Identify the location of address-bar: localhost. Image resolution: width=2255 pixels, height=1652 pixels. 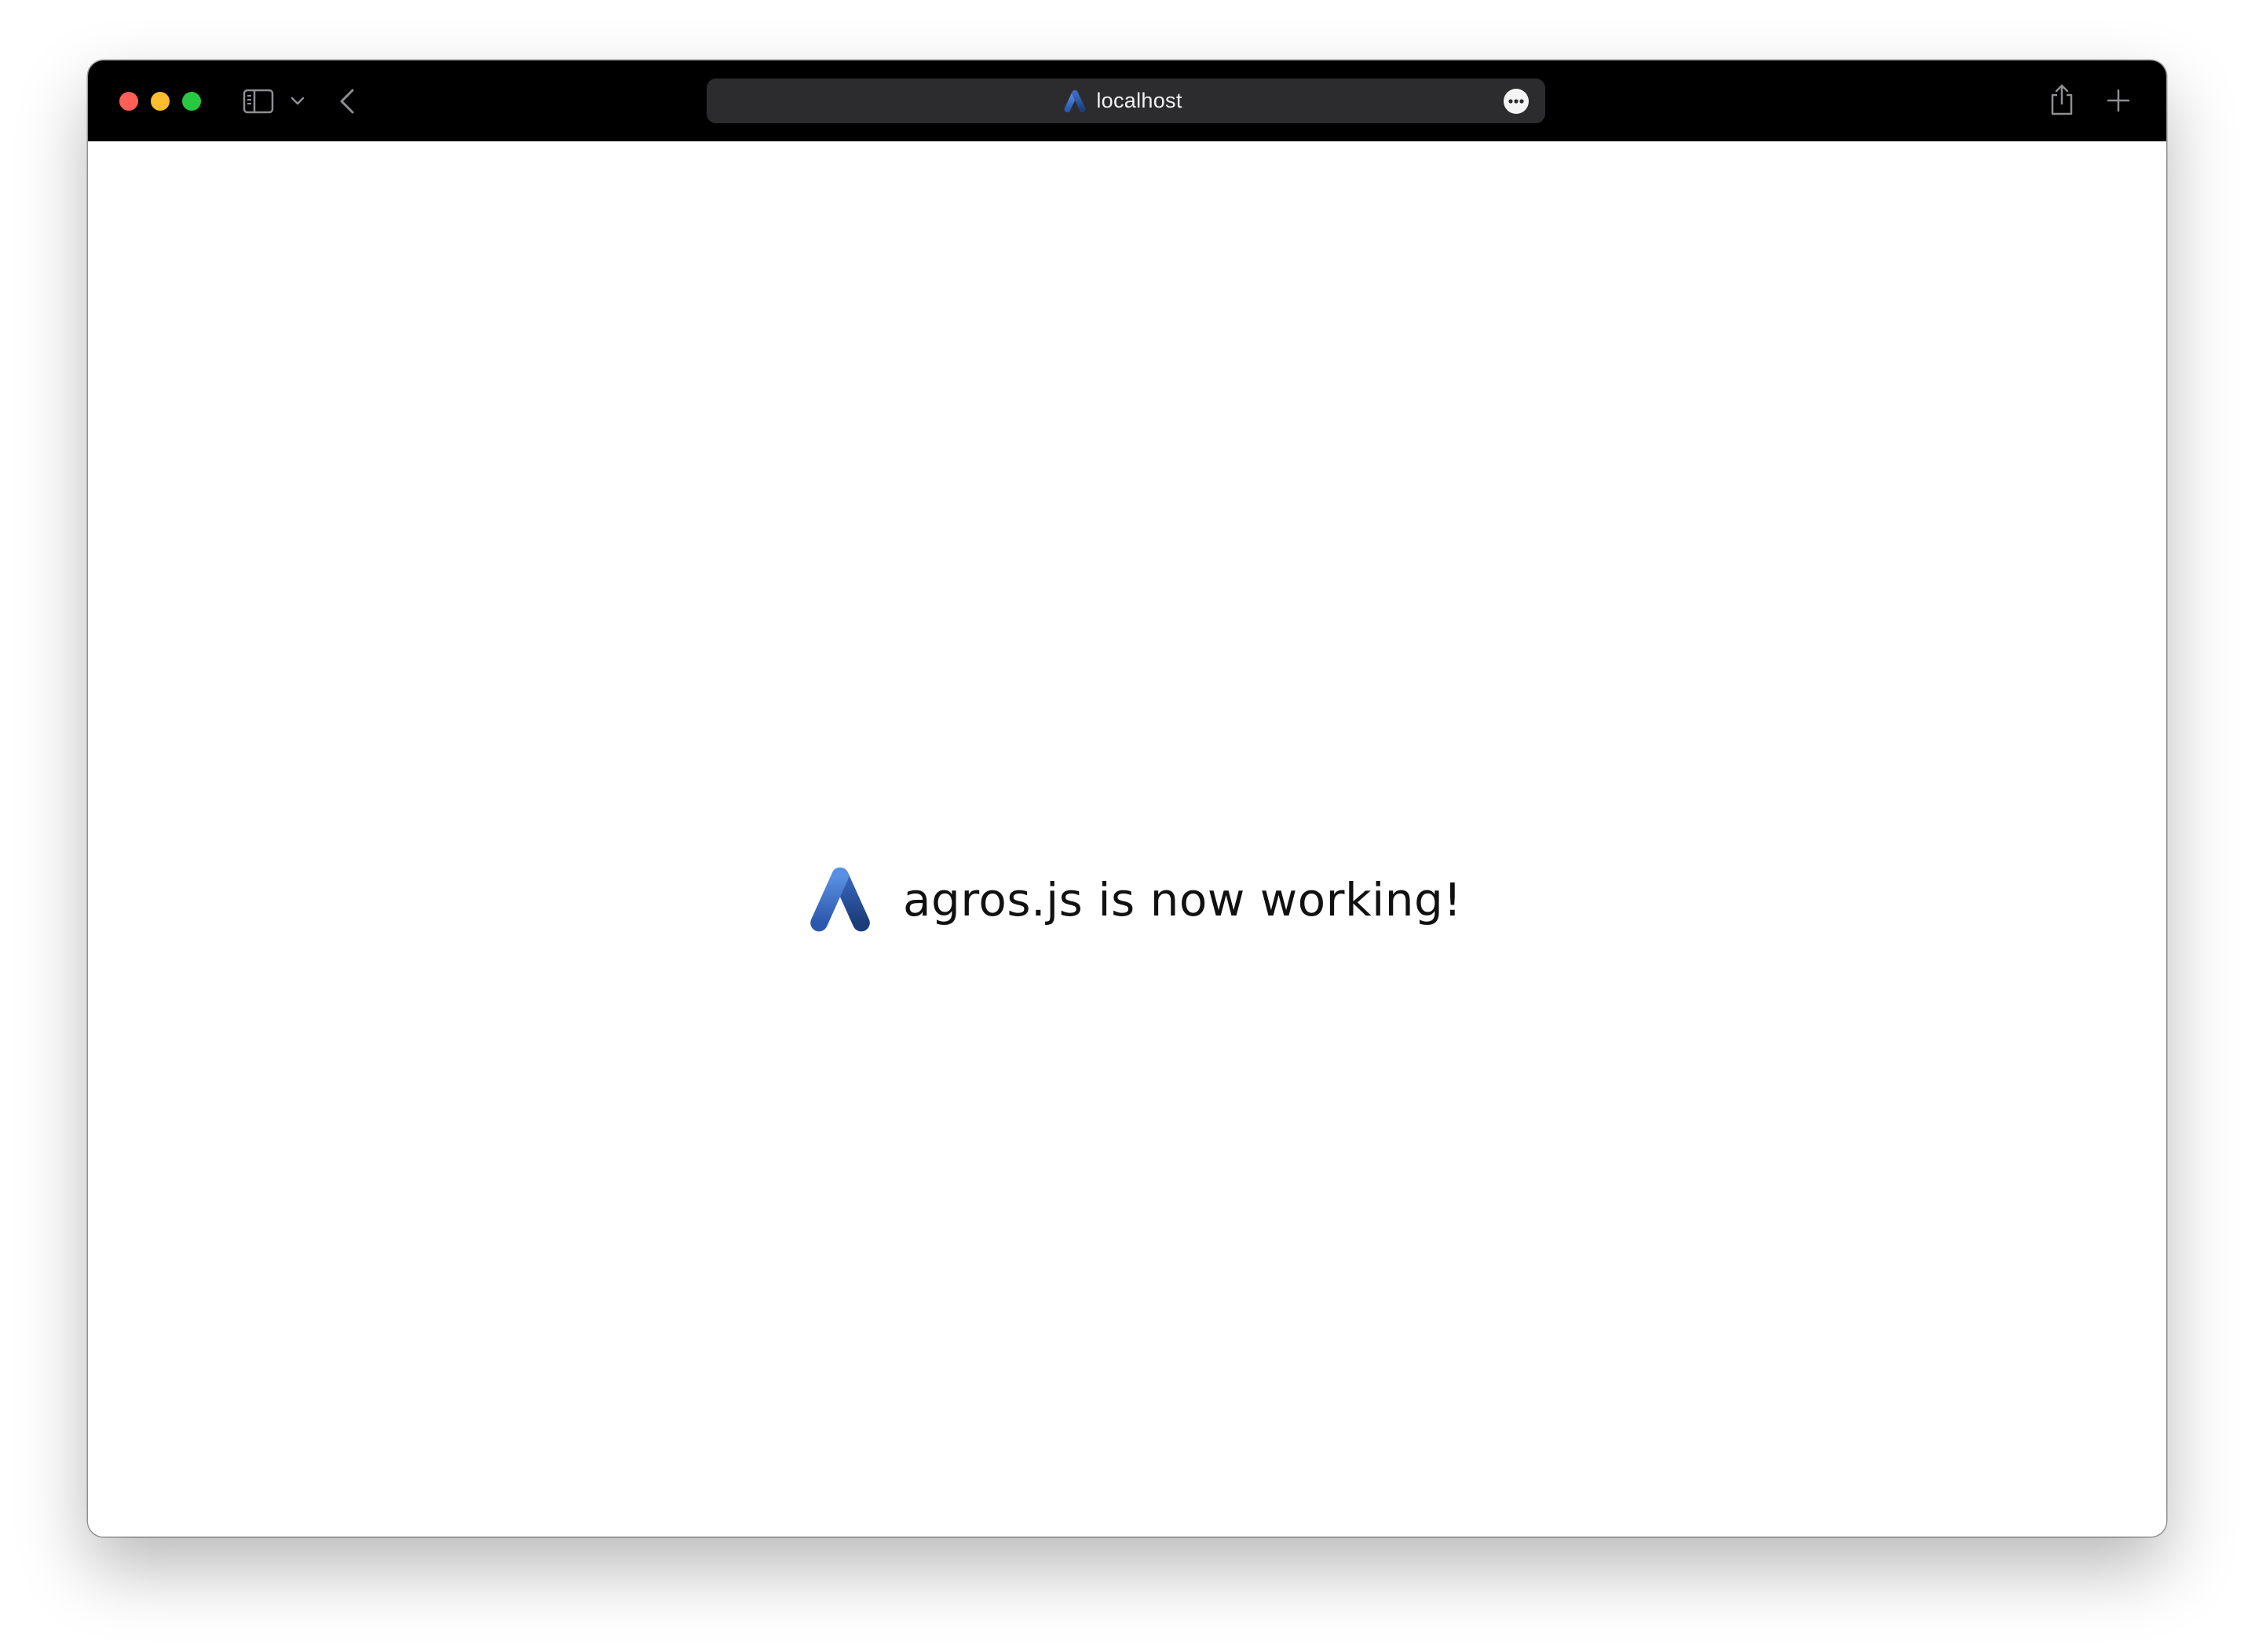
(1126, 101).